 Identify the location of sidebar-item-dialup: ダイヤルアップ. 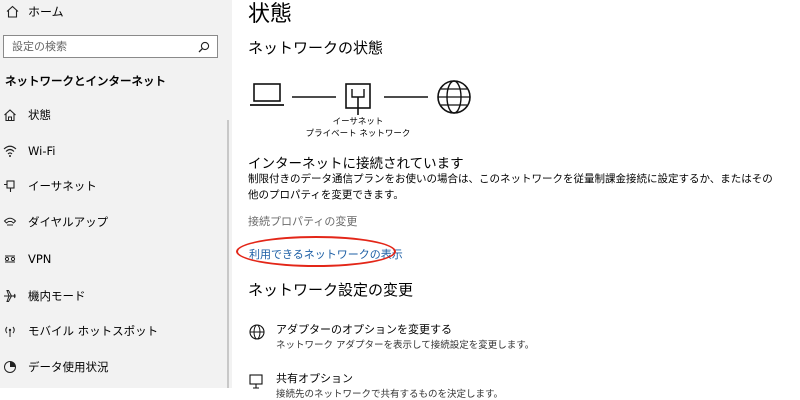
(55, 222).